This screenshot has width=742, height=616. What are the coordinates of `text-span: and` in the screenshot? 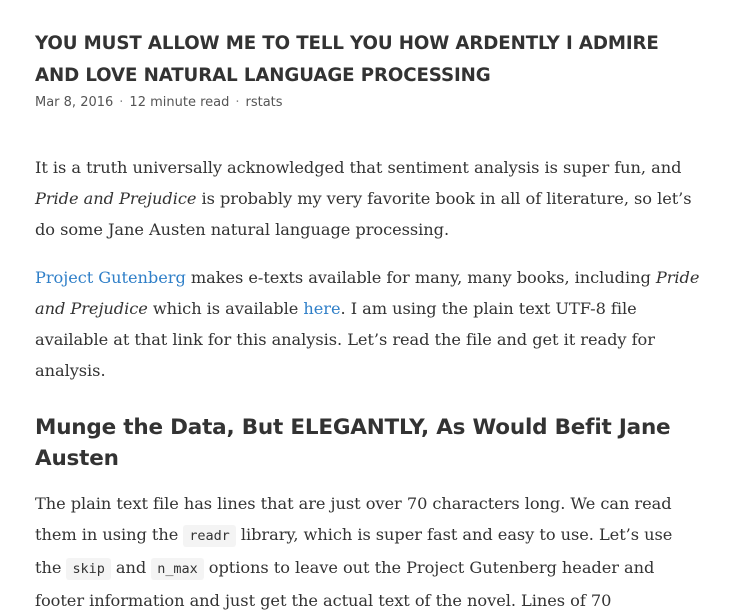 It's located at (131, 567).